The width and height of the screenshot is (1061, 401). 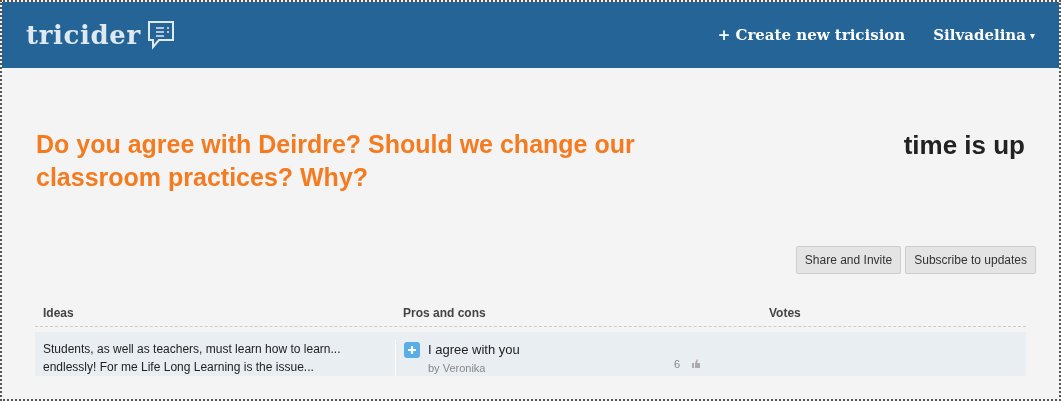 I want to click on question-title: Do you agree with Deirdre? Should we change our classroom practices? Why?, so click(x=336, y=161).